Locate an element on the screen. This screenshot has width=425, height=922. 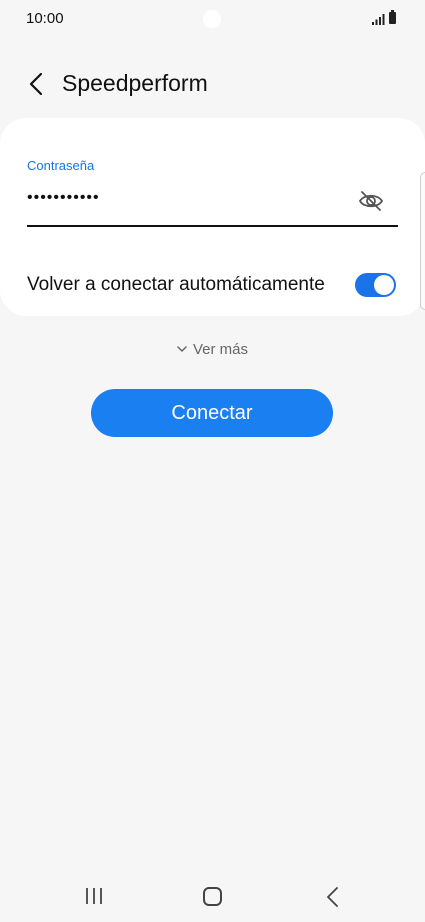
home-icon is located at coordinates (212, 896).